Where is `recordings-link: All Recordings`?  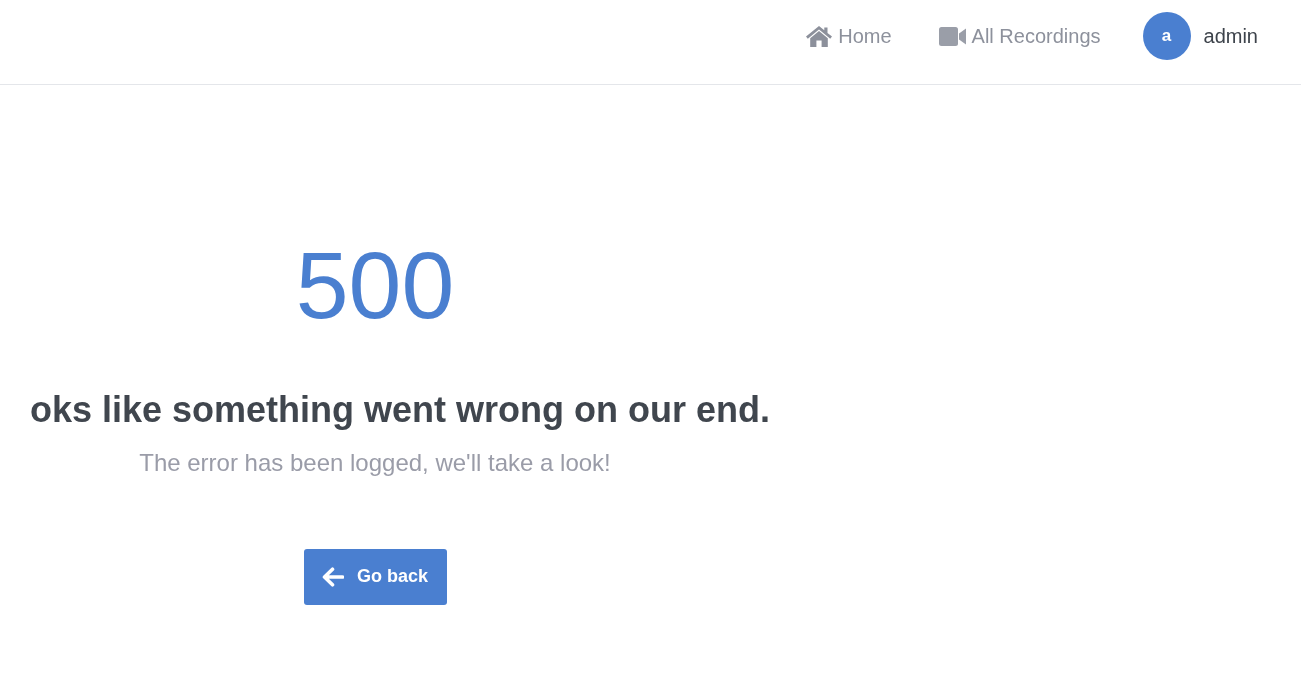 recordings-link: All Recordings is located at coordinates (1019, 36).